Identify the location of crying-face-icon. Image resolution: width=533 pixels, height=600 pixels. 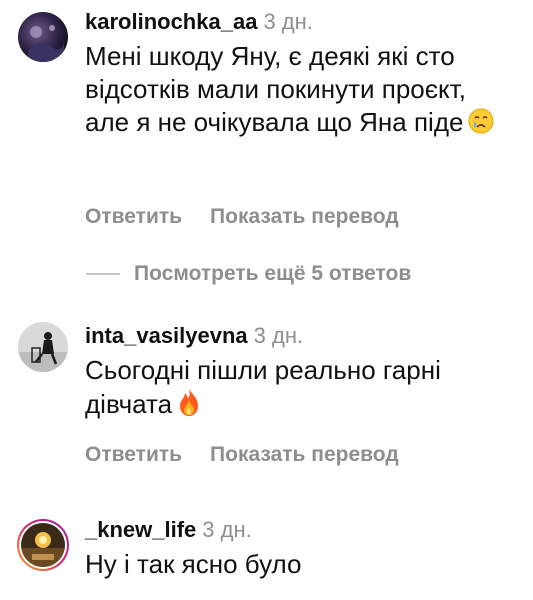
(481, 125).